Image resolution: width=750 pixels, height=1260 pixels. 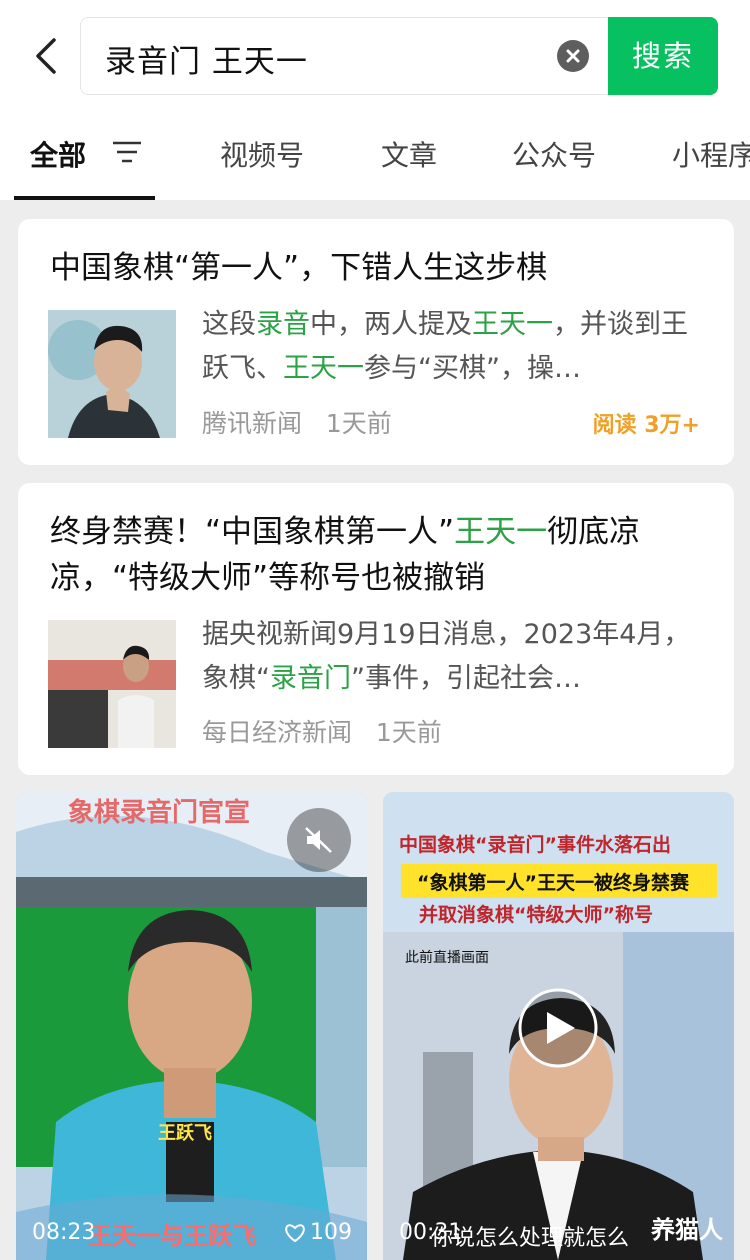 What do you see at coordinates (58, 154) in the screenshot?
I see `tab-all: 全部` at bounding box center [58, 154].